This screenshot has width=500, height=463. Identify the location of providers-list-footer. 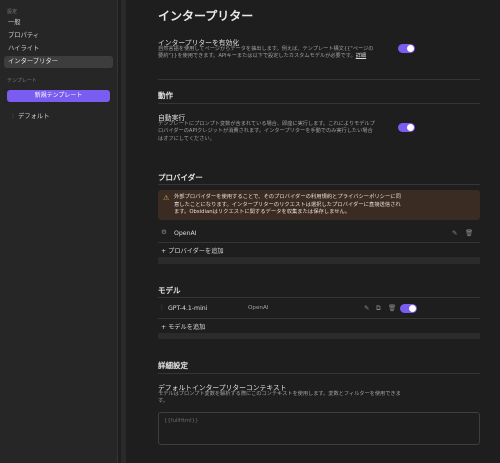
(319, 260).